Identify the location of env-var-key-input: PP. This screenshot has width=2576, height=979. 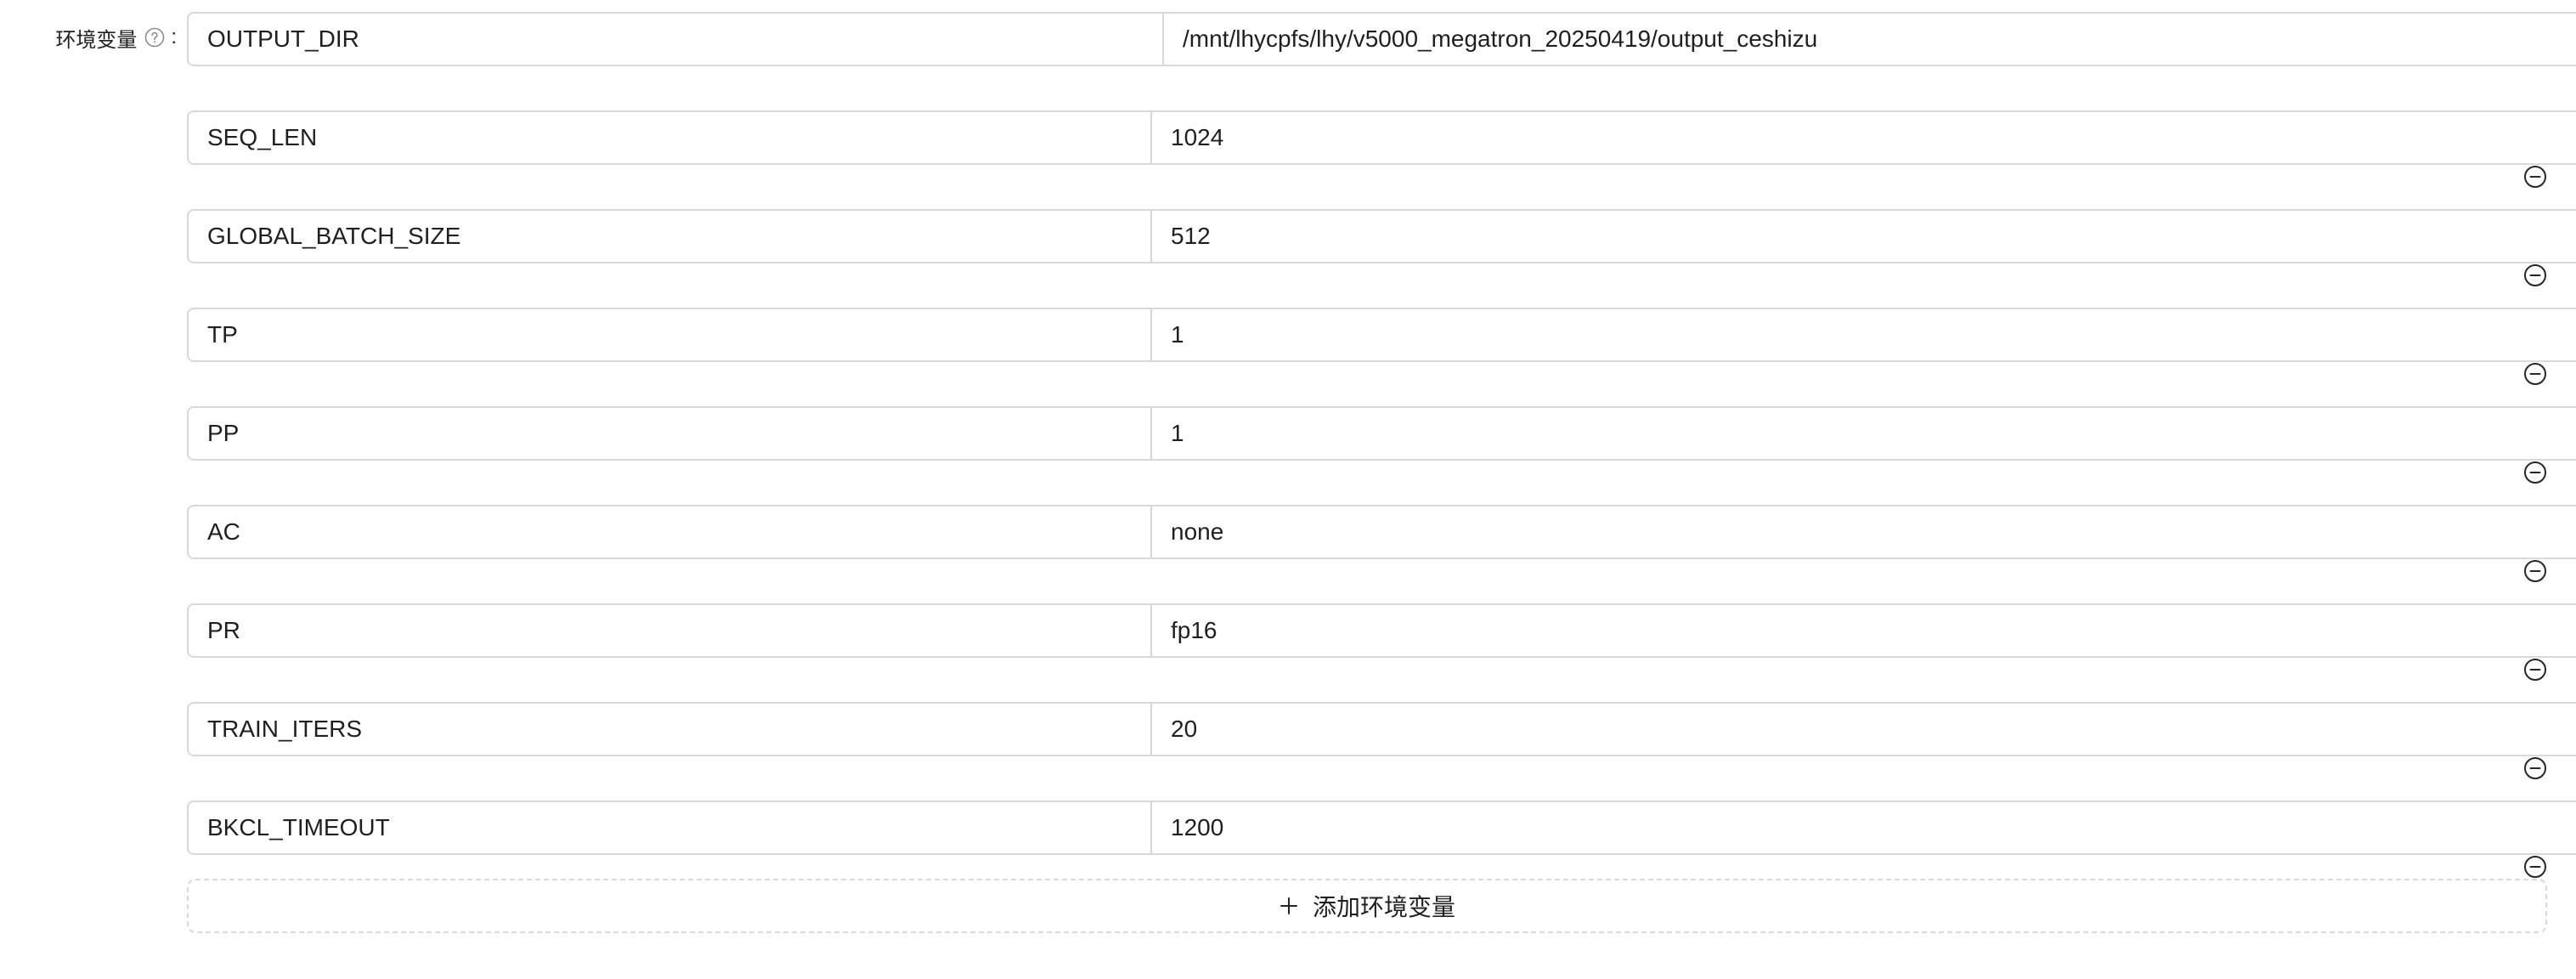
(670, 433).